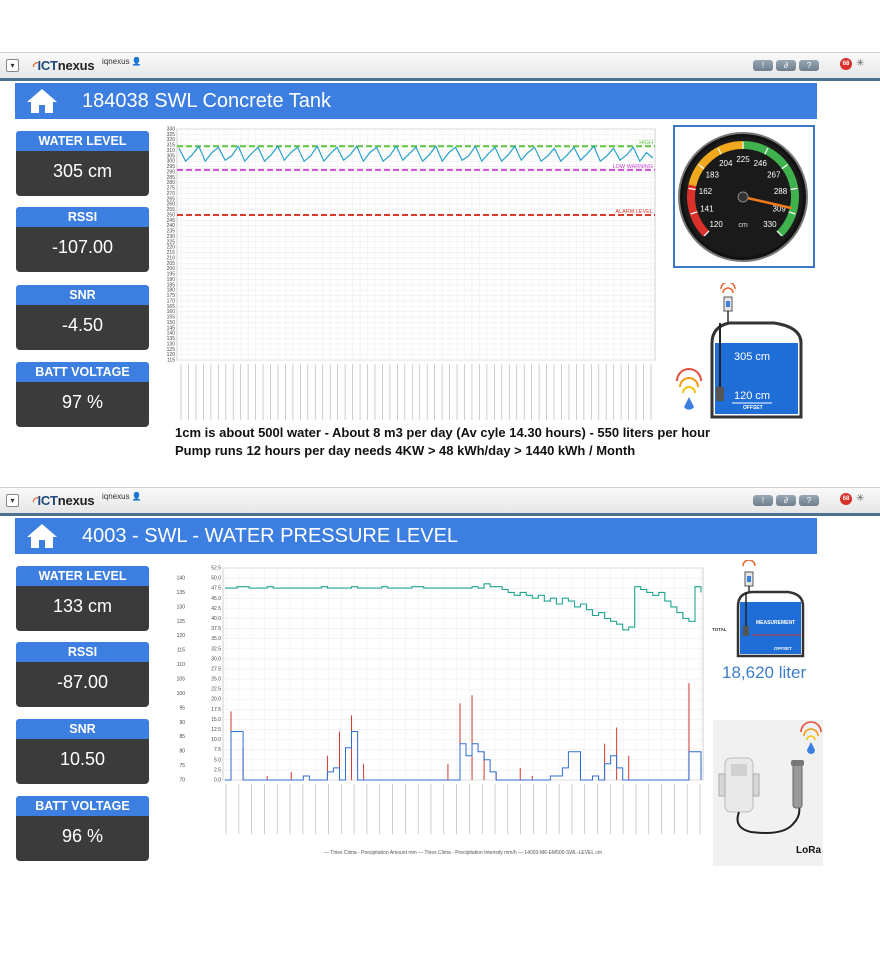 This screenshot has width=880, height=962. I want to click on y-tick-label: 155, so click(171, 318).